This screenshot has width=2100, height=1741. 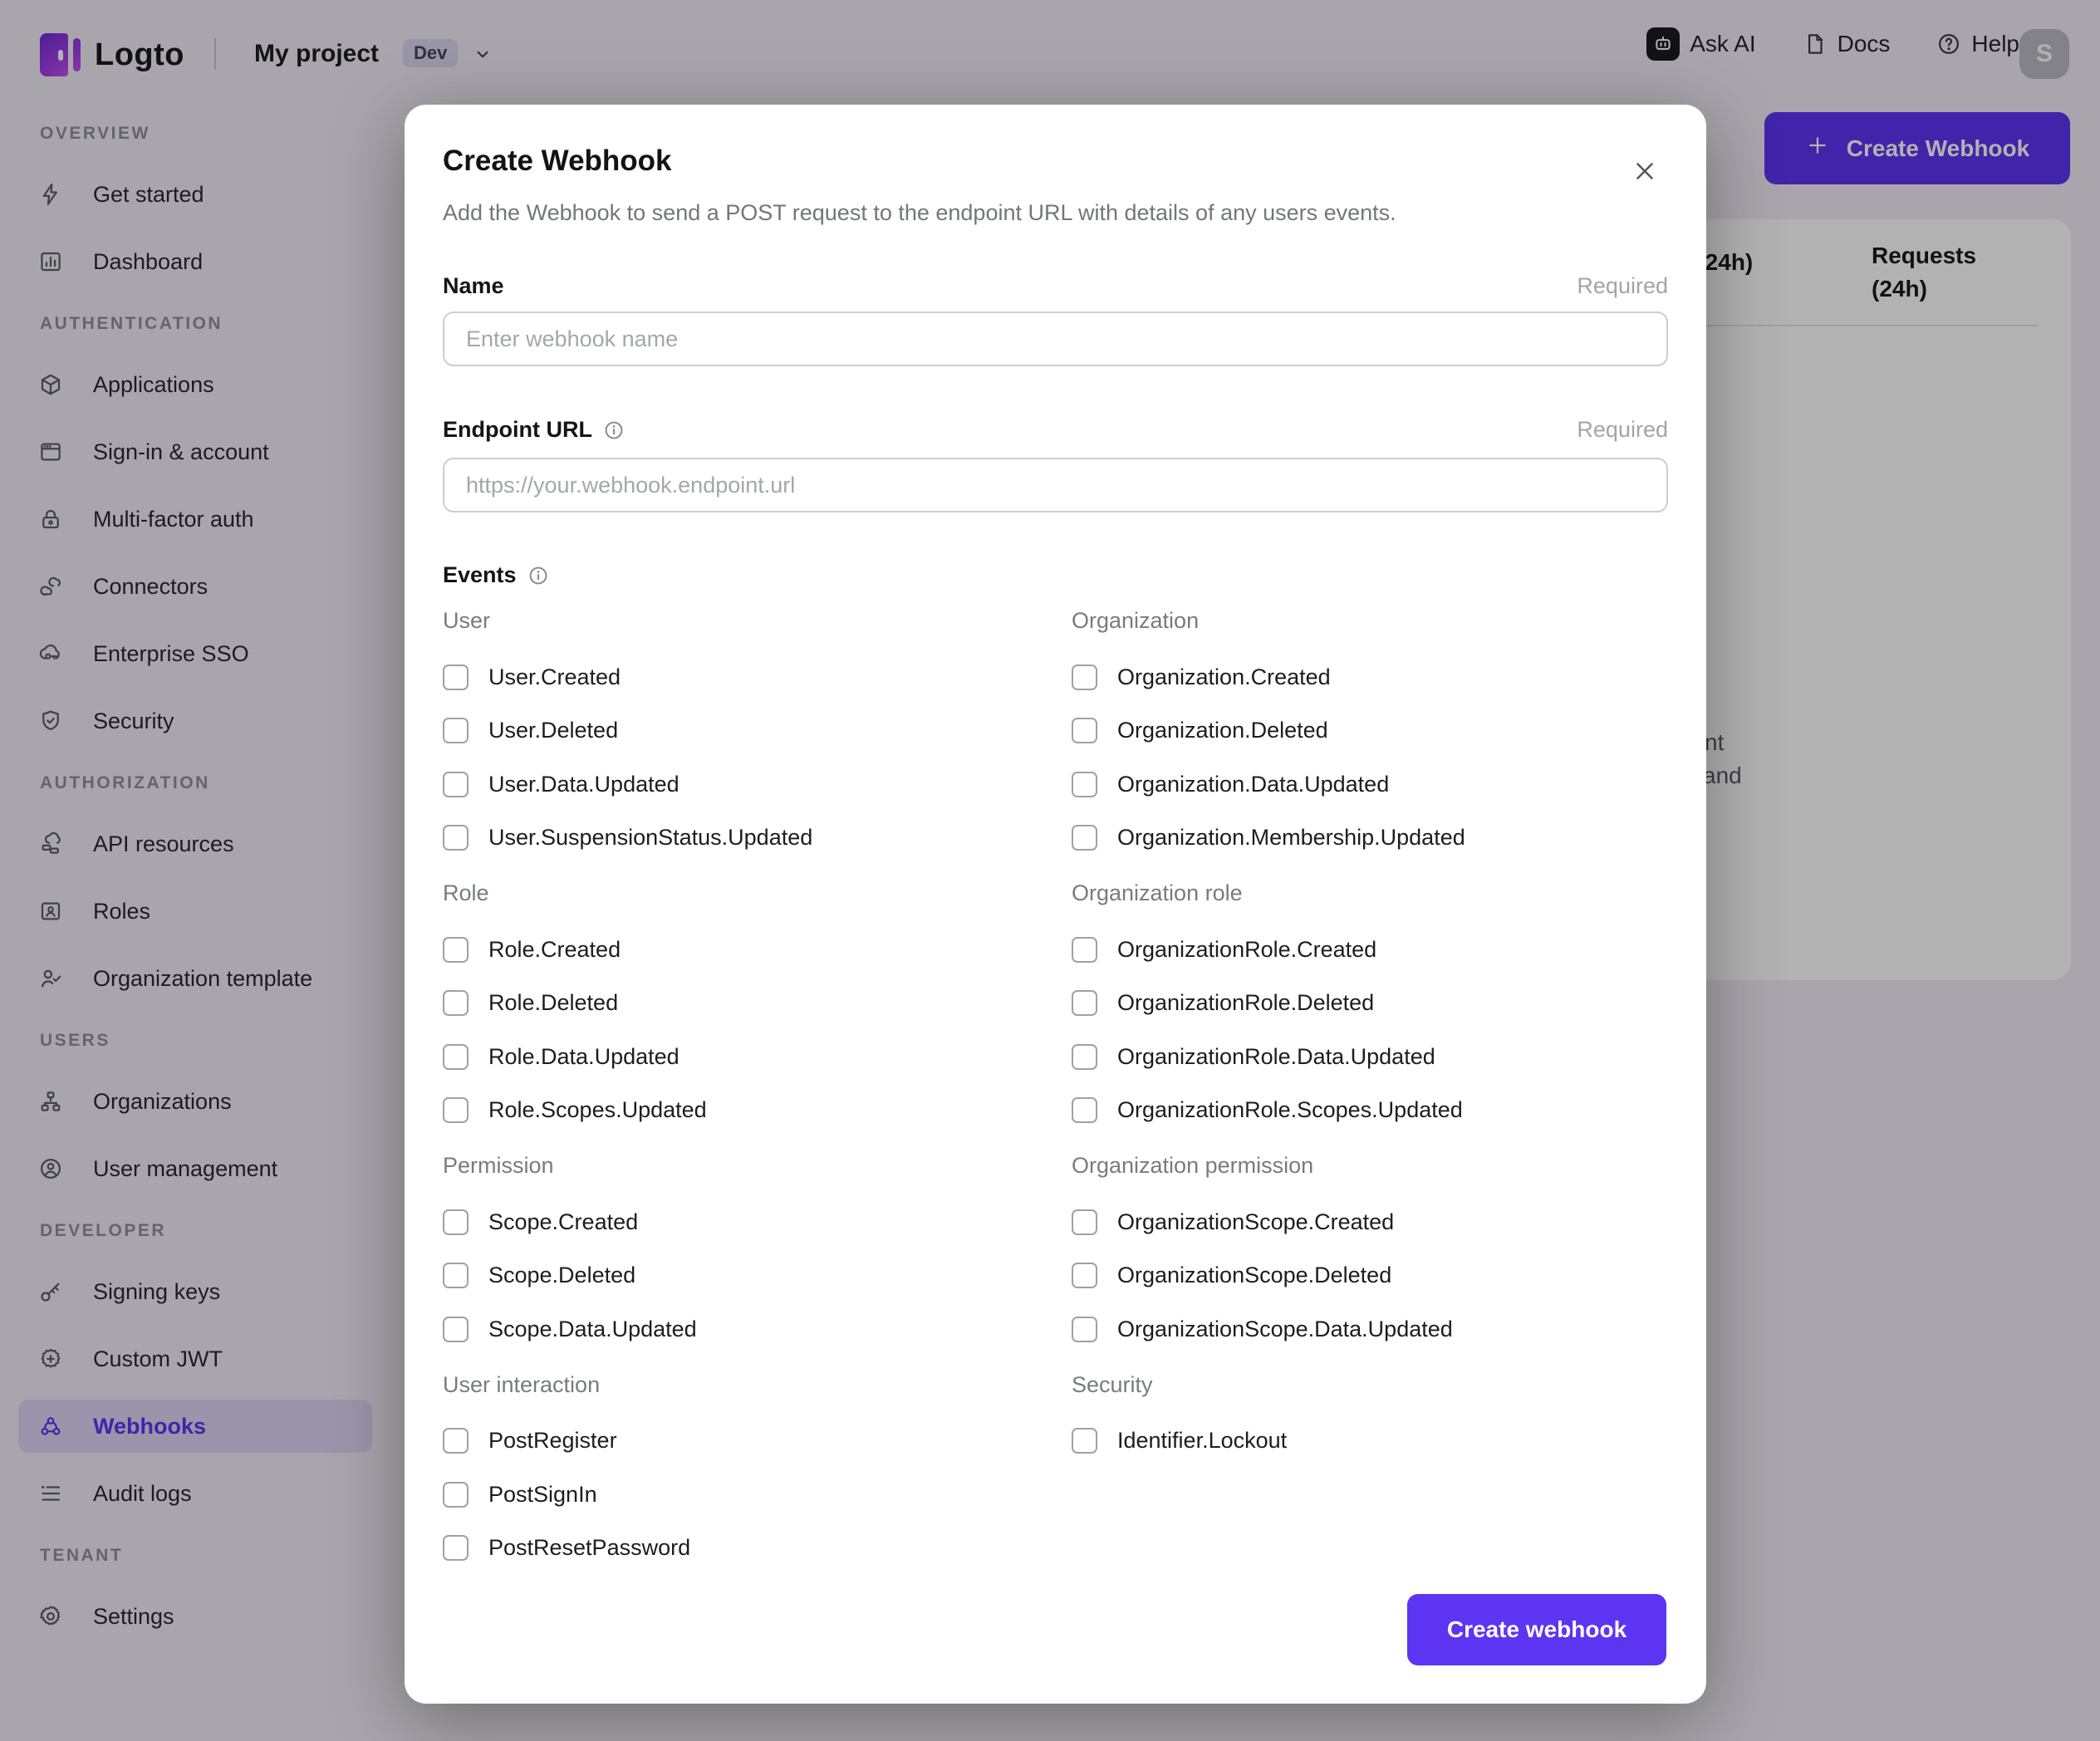 What do you see at coordinates (742, 785) in the screenshot?
I see `event-option-user-data-updated: User.Data.Updated` at bounding box center [742, 785].